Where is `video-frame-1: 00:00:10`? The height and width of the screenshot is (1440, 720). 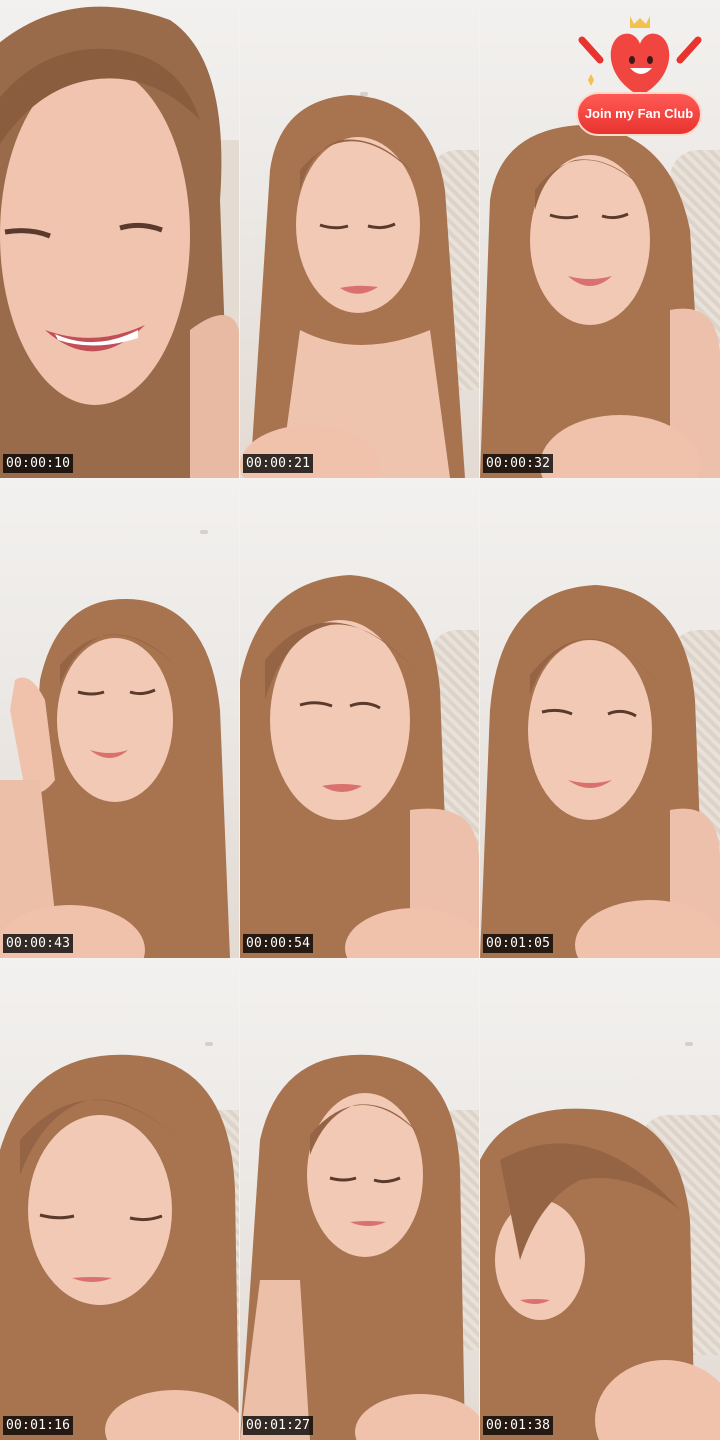
video-frame-1: 00:00:10 is located at coordinates (119, 239).